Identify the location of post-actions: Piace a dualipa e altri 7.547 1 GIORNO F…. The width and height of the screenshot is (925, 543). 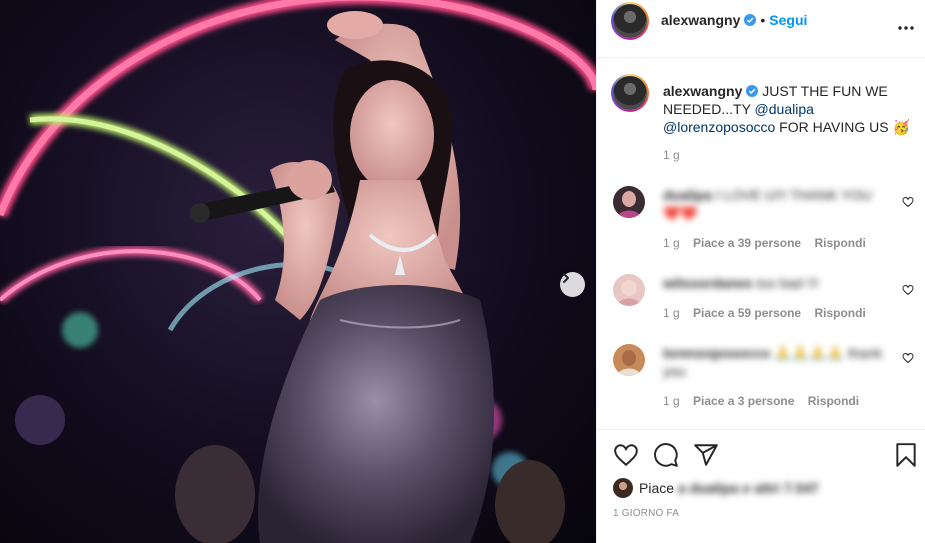
(761, 479).